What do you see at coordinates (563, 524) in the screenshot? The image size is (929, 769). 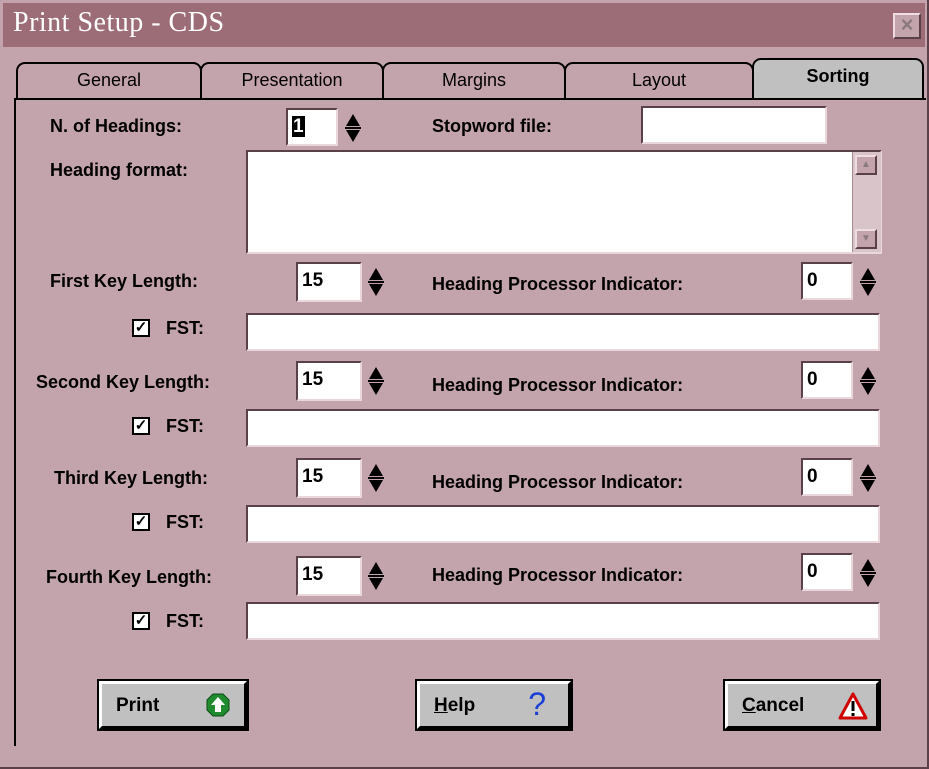 I see `third-fst-input` at bounding box center [563, 524].